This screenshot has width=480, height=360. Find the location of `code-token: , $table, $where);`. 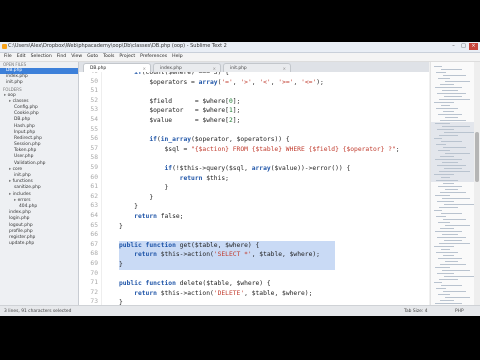

code-token: , $table, $where); is located at coordinates (285, 255).